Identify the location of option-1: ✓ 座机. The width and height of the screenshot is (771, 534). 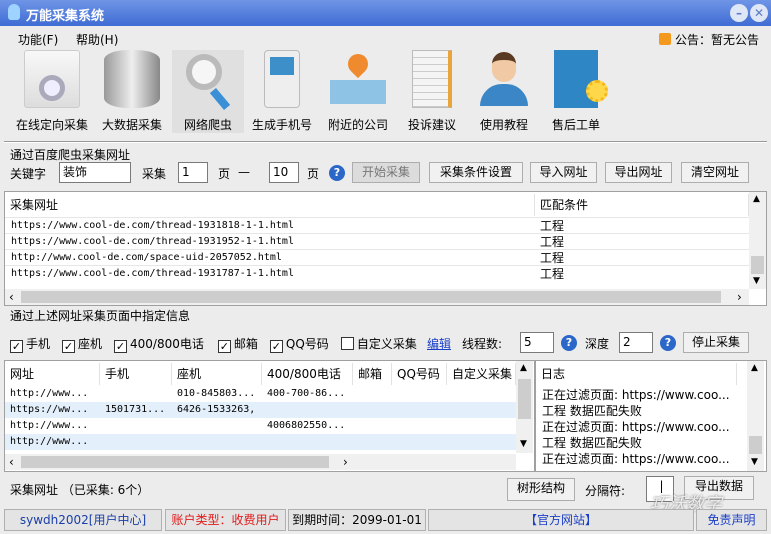
(82, 345).